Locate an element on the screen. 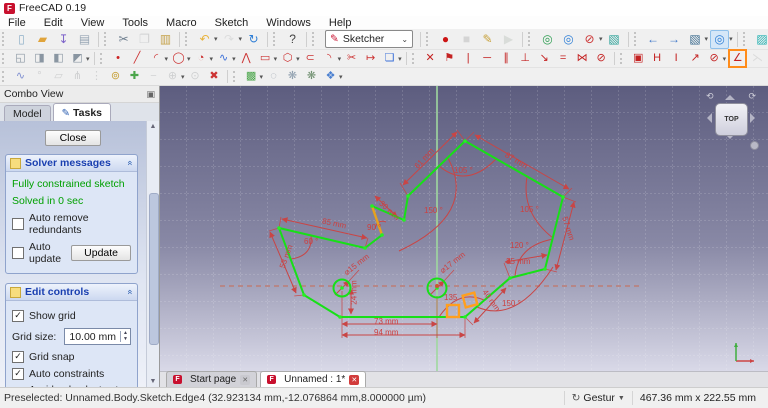 Image resolution: width=768 pixels, height=408 pixels. nav-cube-style-button-dropdown-icon: ▾ is located at coordinates (707, 39).